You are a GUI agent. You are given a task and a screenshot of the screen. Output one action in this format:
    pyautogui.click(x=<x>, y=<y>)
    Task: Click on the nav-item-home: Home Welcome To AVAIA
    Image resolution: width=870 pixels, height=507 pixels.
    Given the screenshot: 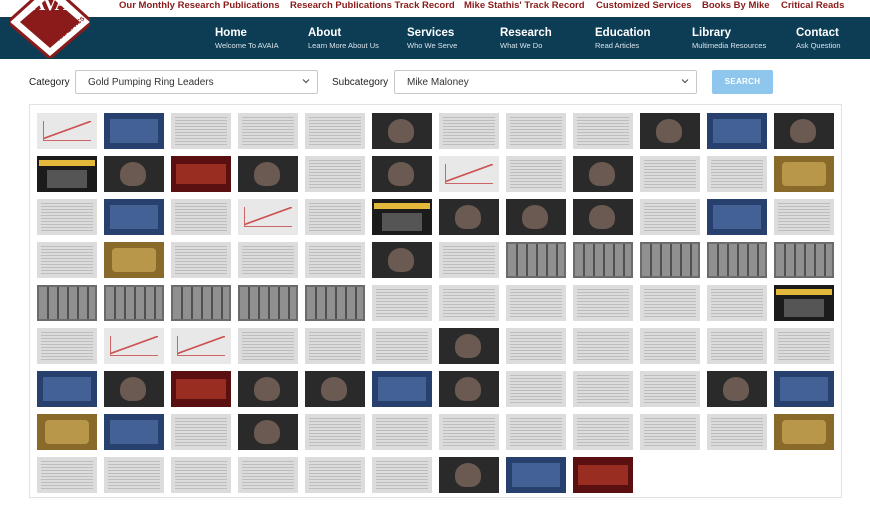 What is the action you would take?
    pyautogui.click(x=247, y=39)
    